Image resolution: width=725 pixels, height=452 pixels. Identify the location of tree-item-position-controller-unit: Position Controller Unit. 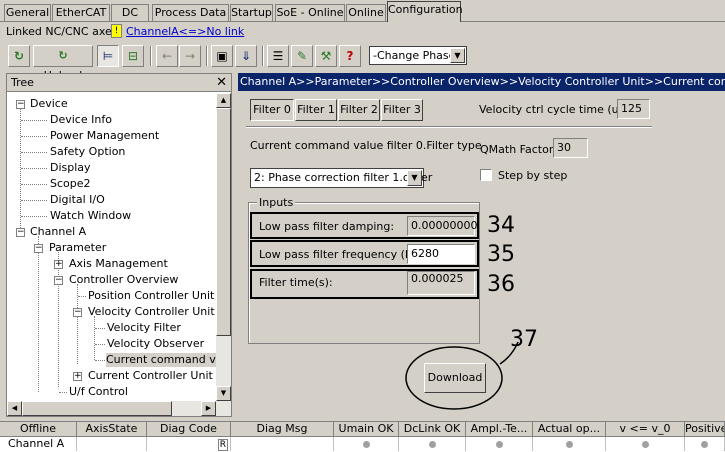
(151, 296).